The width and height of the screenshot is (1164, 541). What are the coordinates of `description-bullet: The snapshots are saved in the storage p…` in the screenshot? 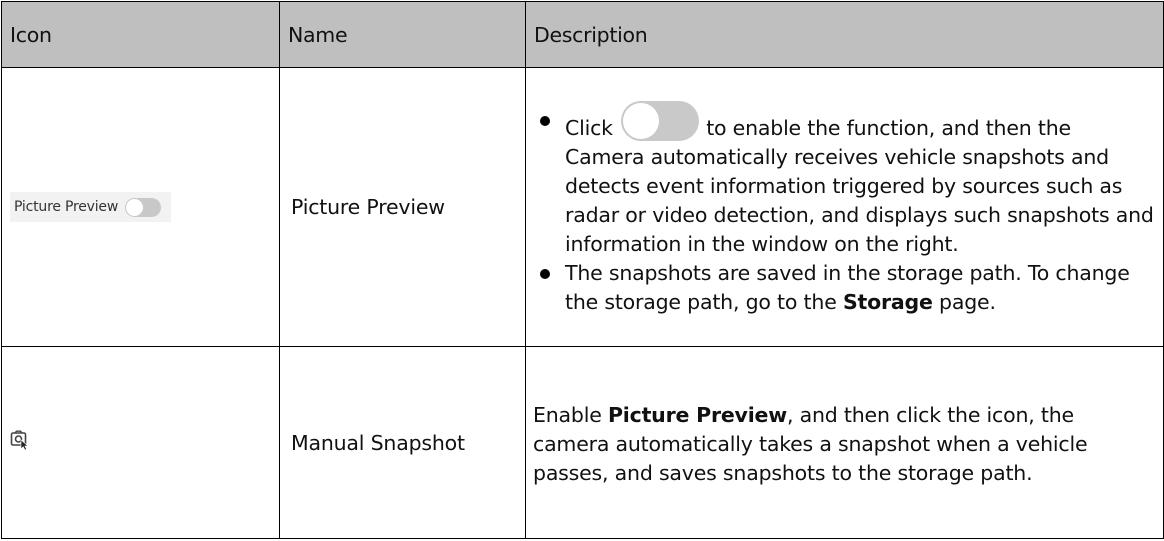 It's located at (844, 288).